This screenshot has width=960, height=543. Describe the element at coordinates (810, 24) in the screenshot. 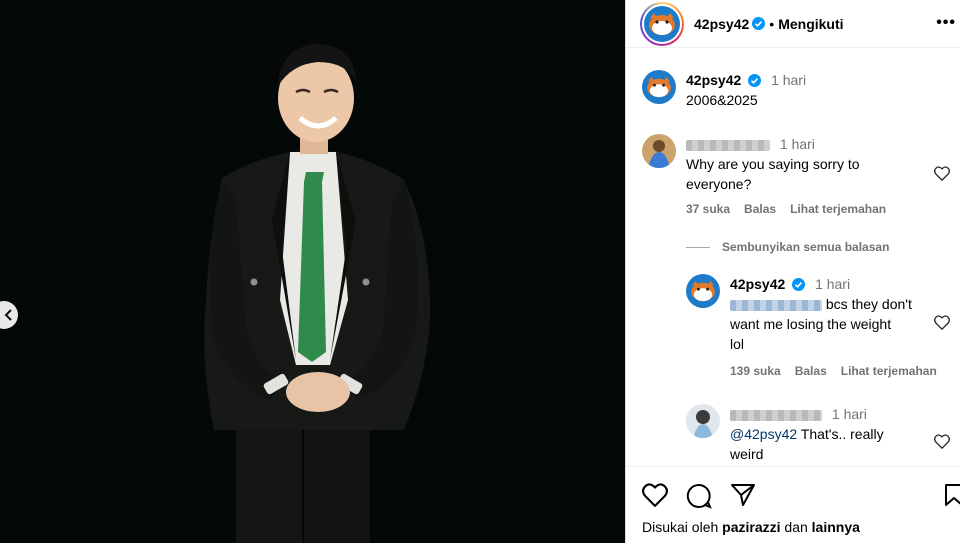

I see `following-button: Mengikuti` at that location.